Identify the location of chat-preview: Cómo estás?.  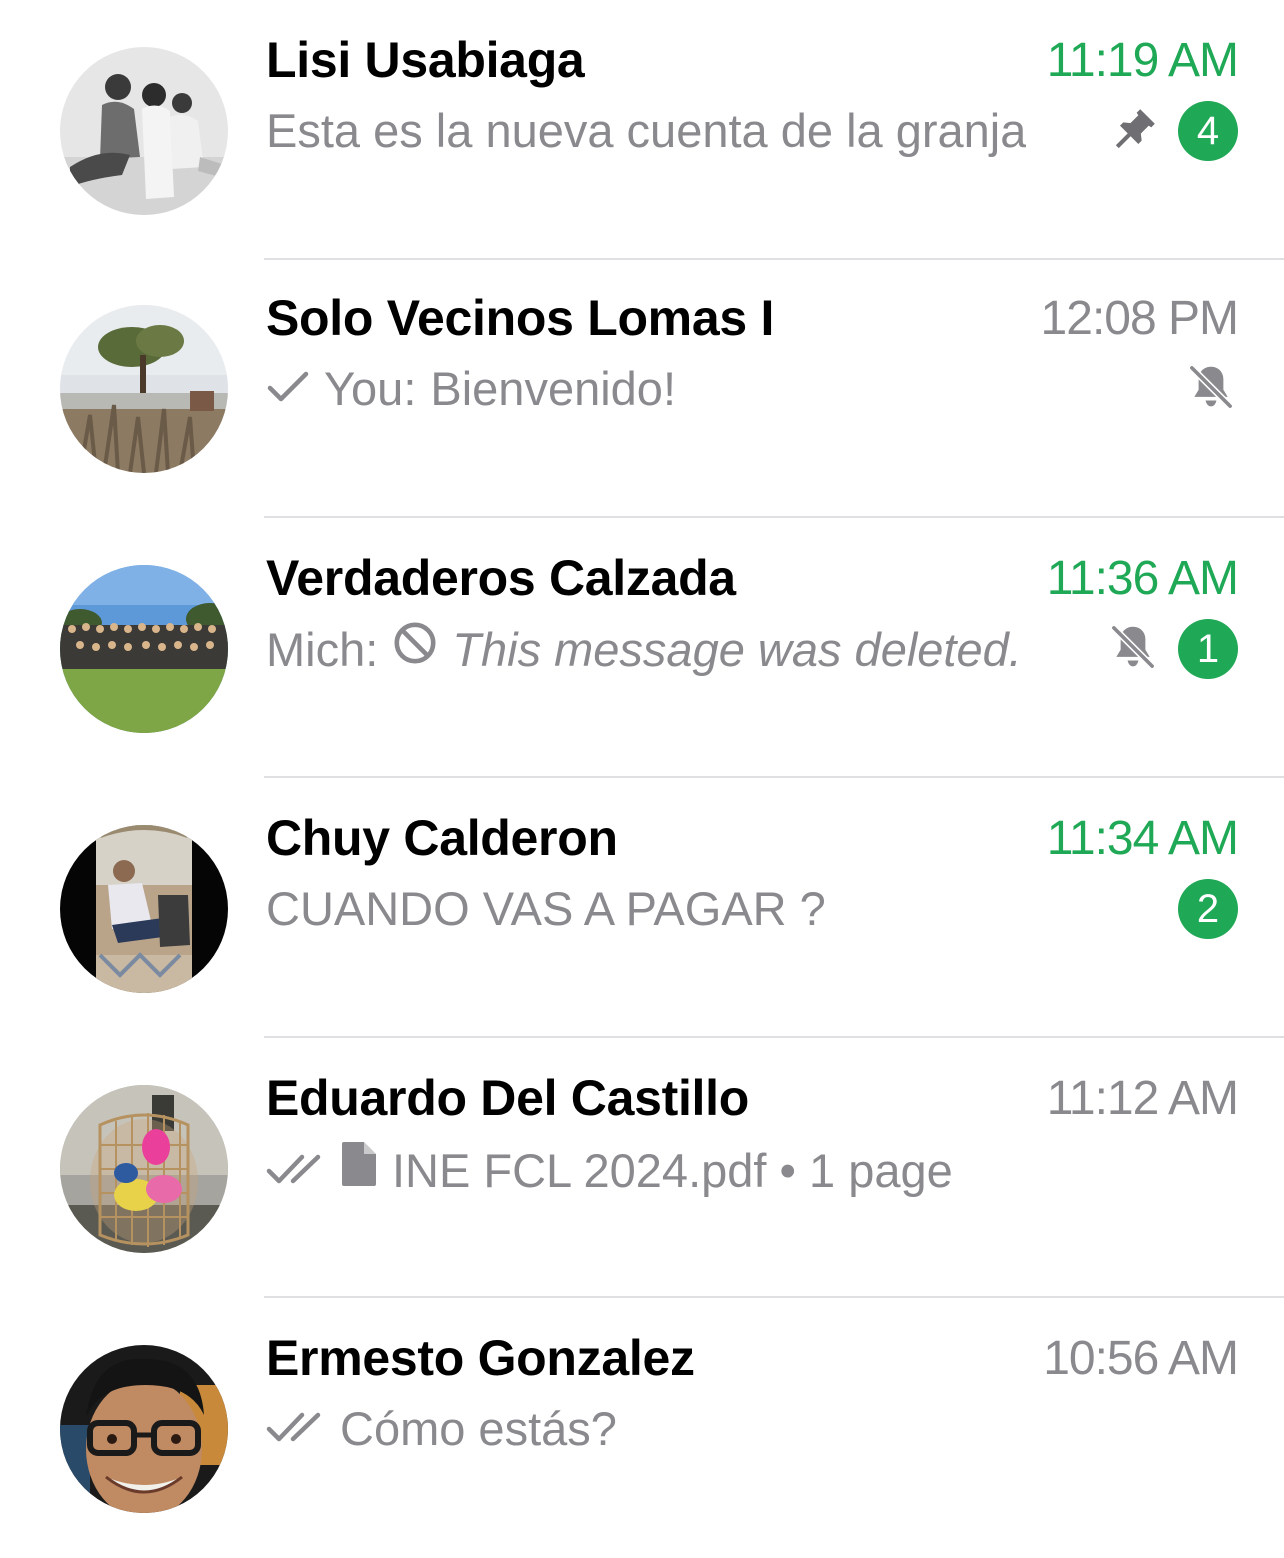
(441, 1429).